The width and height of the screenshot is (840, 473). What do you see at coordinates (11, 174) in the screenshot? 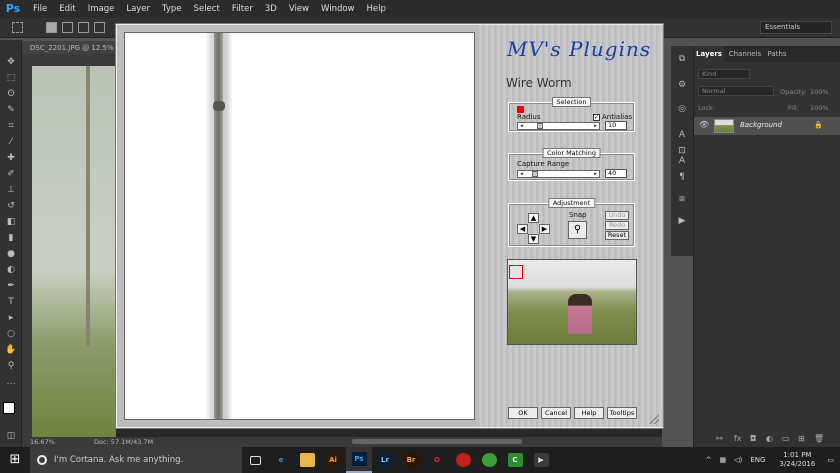
I see `brush-tool-icon: ✐` at bounding box center [11, 174].